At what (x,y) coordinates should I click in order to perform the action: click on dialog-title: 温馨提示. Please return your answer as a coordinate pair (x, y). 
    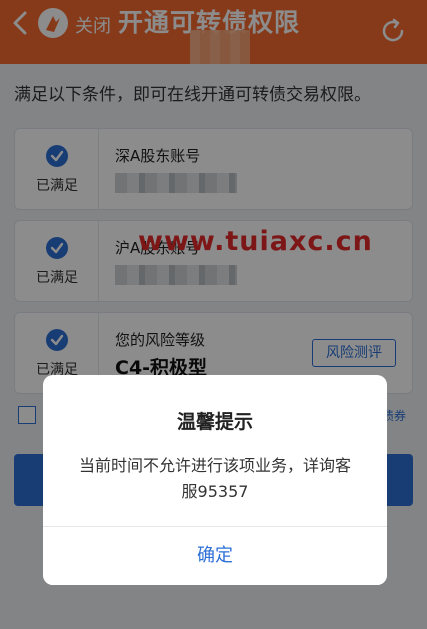
    Looking at the image, I should click on (214, 422).